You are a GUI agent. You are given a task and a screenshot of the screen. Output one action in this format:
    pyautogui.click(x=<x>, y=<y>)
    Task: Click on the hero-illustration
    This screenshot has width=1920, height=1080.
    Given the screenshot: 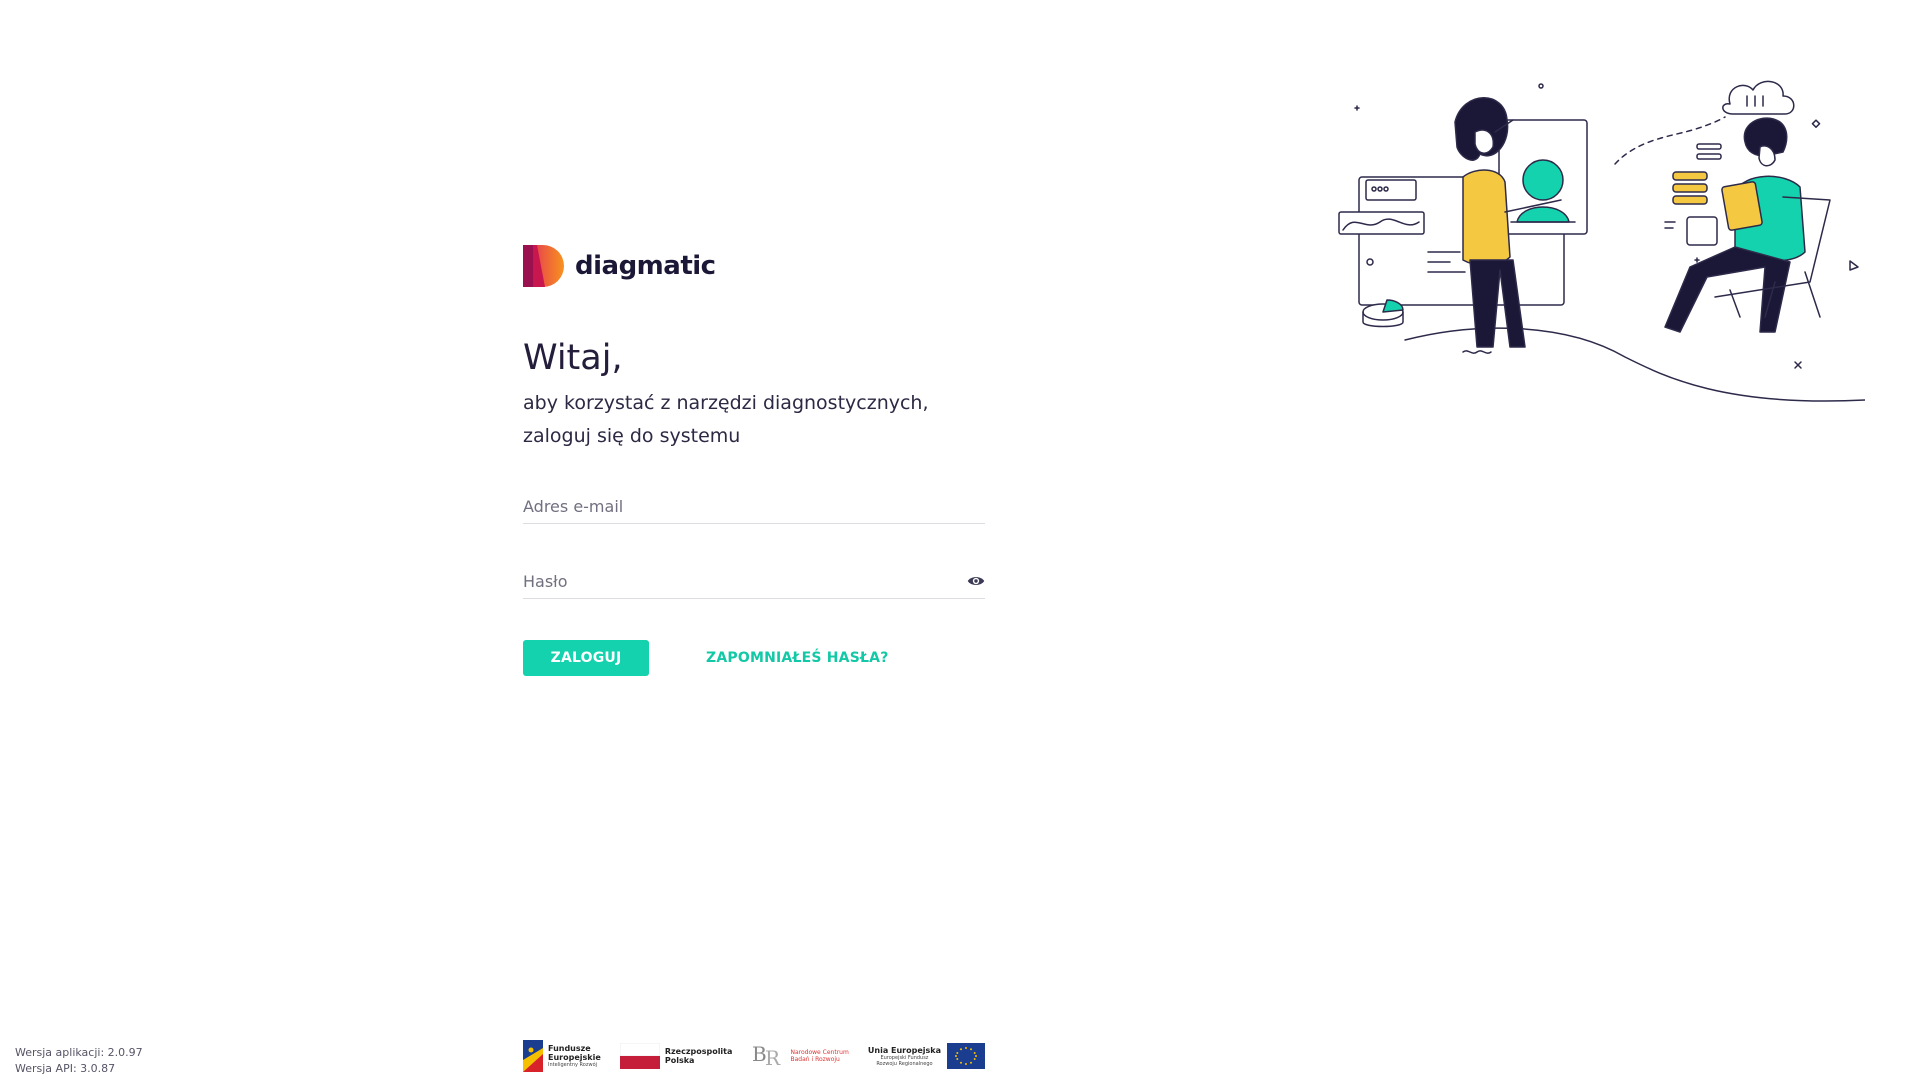 What is the action you would take?
    pyautogui.click(x=1601, y=241)
    